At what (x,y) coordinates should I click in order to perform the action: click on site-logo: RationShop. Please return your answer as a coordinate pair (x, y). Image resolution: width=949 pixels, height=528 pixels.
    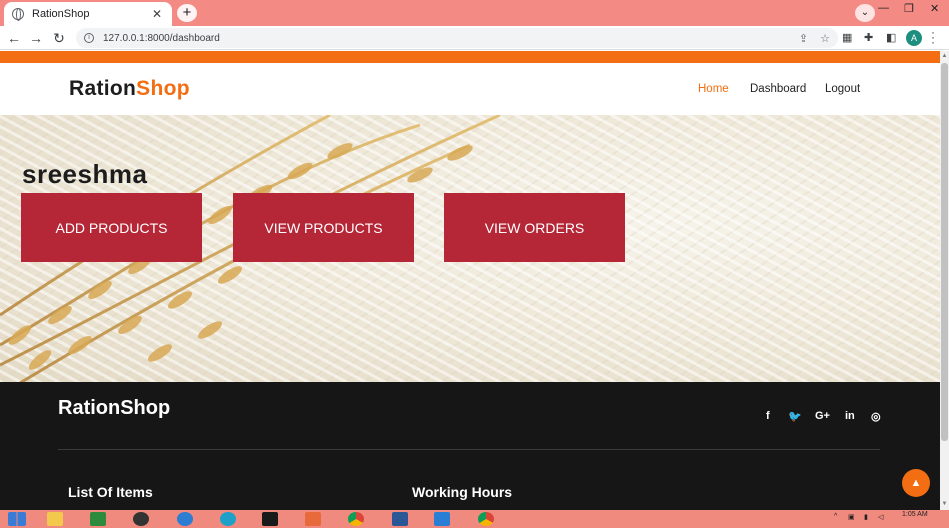
    Looking at the image, I should click on (129, 89).